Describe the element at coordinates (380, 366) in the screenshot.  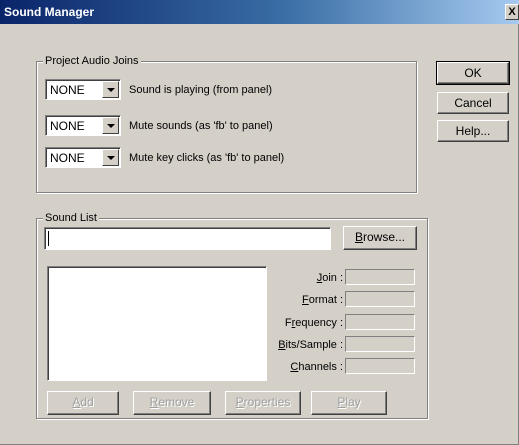
I see `channels-value-field` at that location.